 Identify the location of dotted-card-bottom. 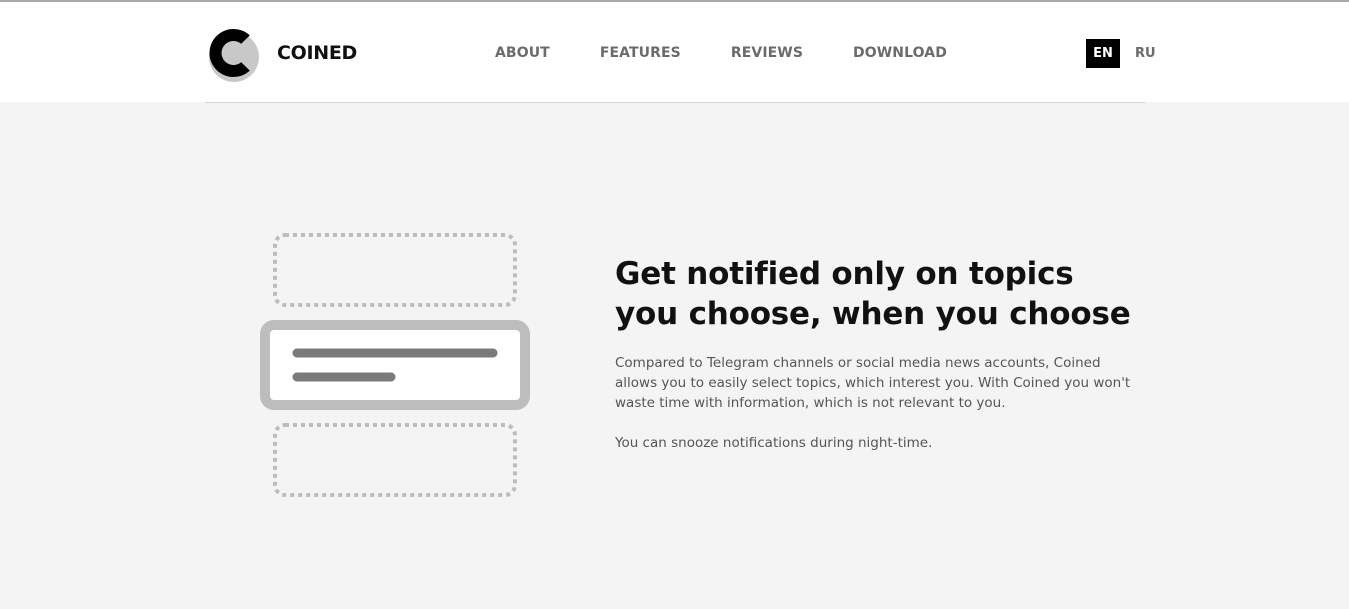
(395, 460).